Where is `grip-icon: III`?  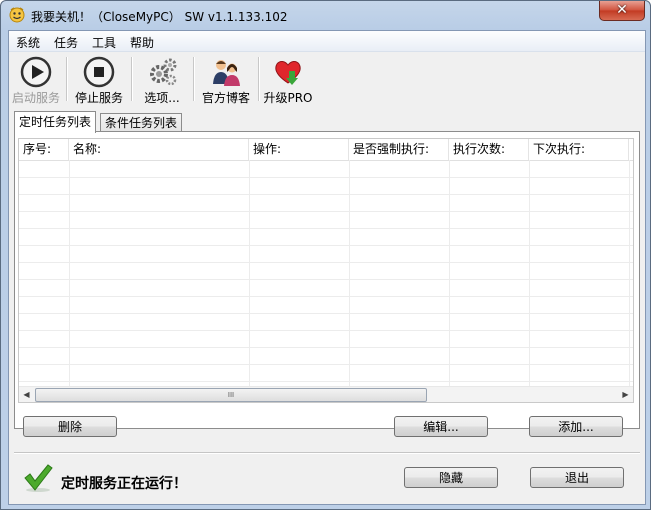
grip-icon: III is located at coordinates (231, 395).